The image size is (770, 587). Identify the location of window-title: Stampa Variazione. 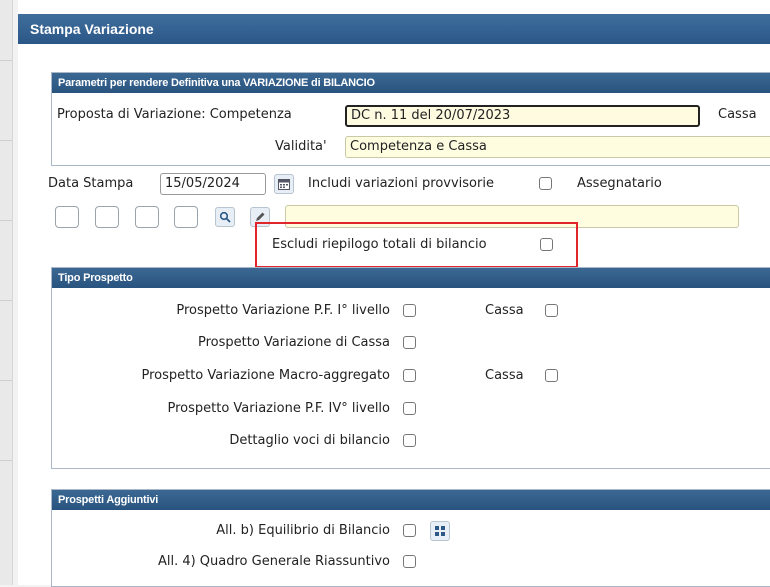
(394, 29).